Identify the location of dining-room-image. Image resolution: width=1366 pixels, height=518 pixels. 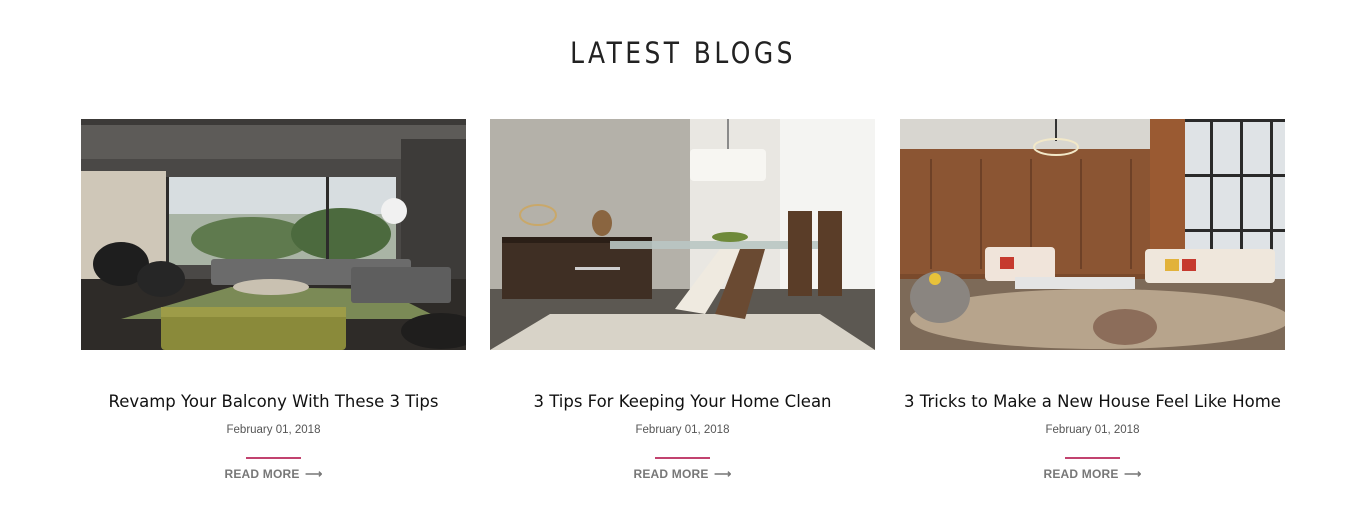
(682, 234).